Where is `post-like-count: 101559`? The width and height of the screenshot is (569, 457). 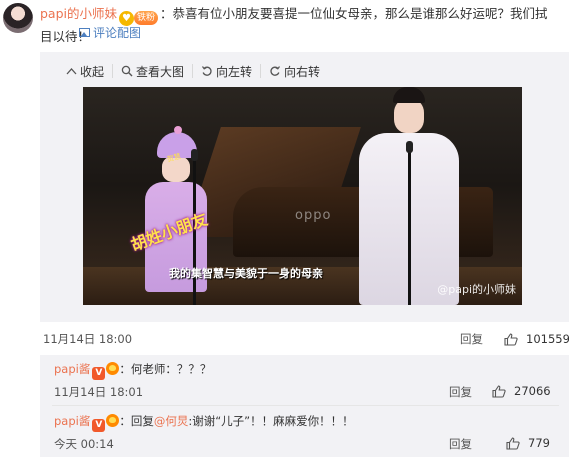 post-like-count: 101559 is located at coordinates (547, 339).